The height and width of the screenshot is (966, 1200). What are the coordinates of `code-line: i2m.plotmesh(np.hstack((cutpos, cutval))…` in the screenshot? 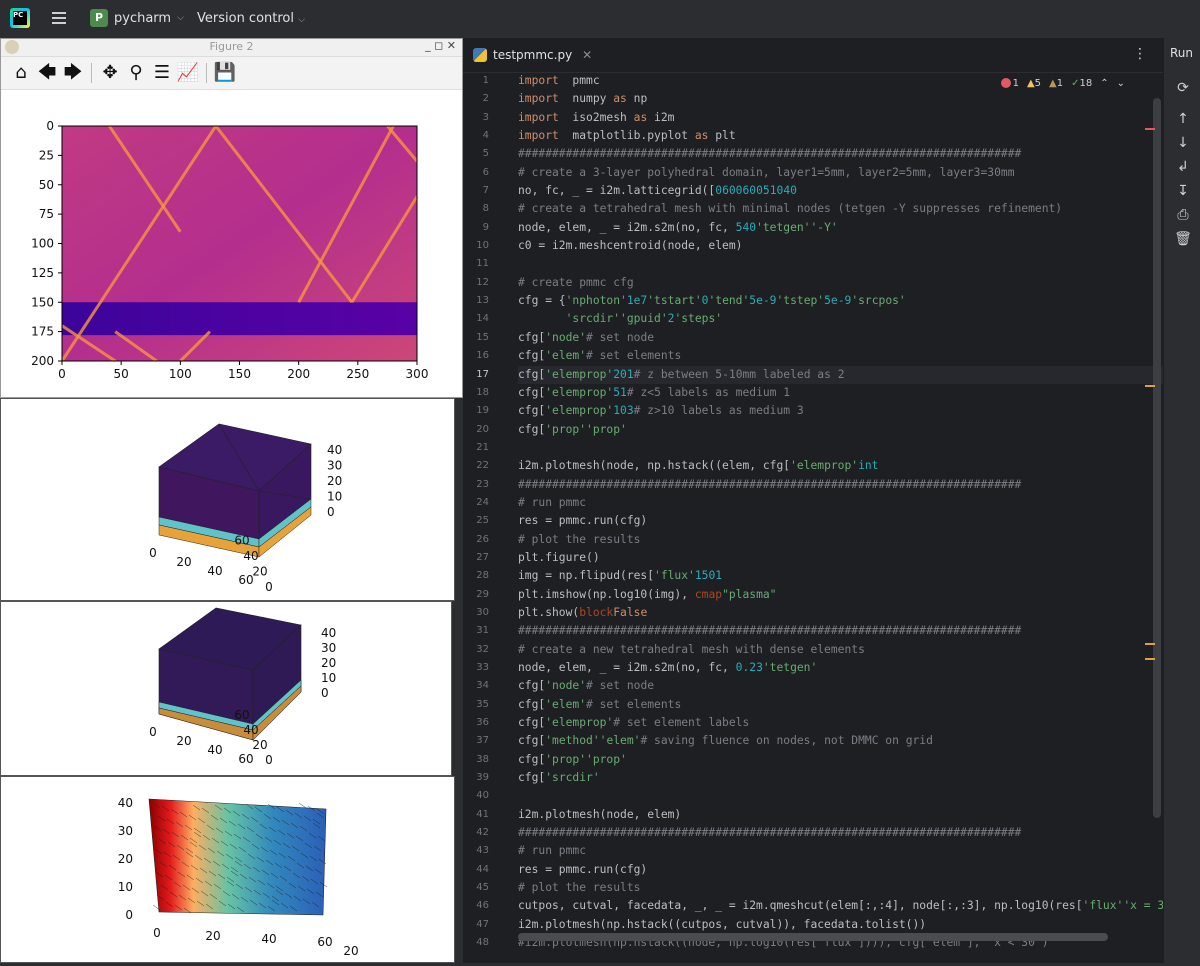 It's located at (840, 925).